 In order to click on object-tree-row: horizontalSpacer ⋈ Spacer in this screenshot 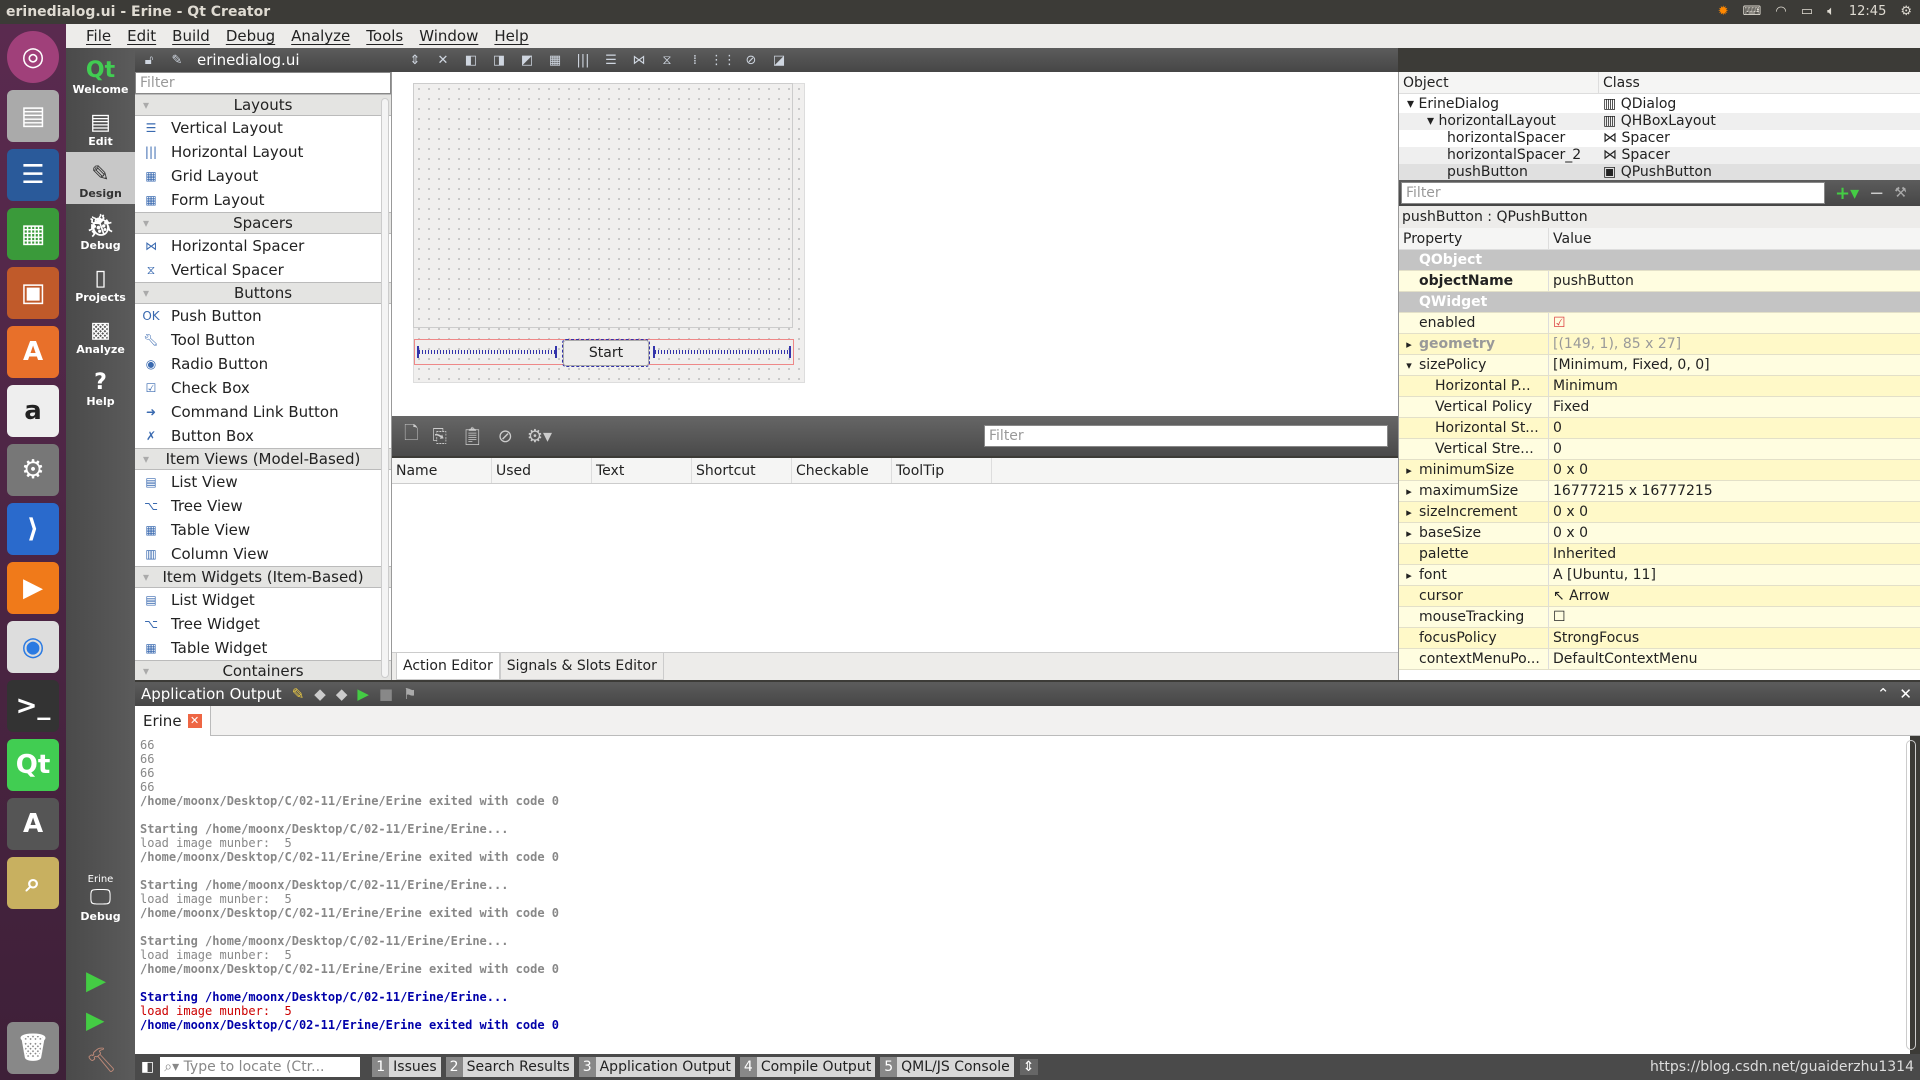, I will do `click(1659, 138)`.